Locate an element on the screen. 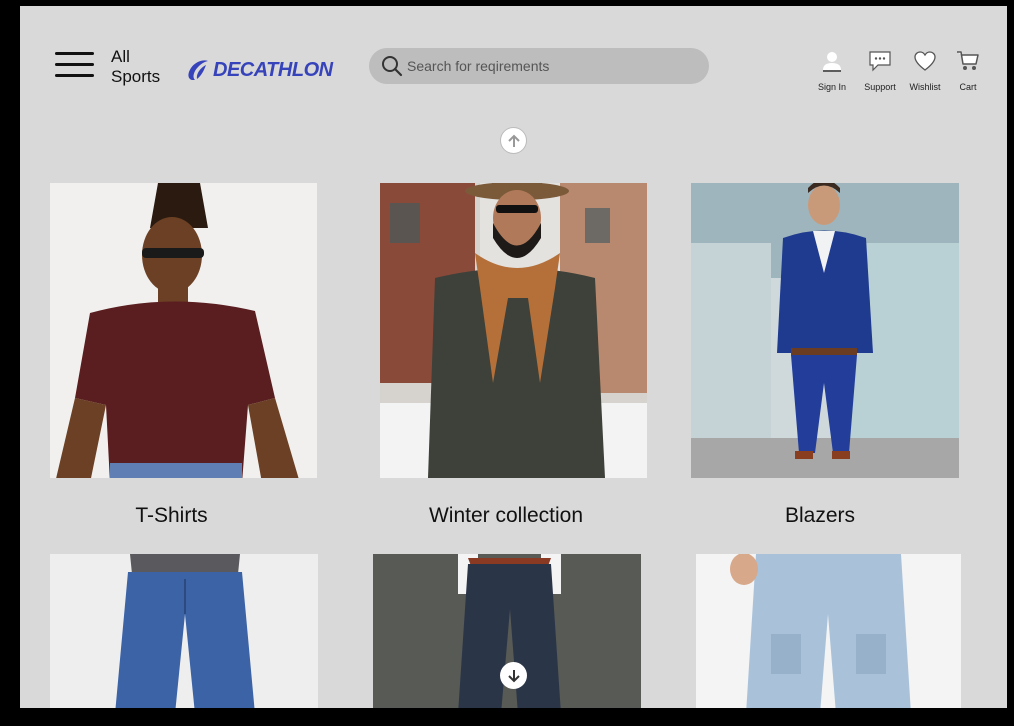  scroll-down-button is located at coordinates (513, 675).